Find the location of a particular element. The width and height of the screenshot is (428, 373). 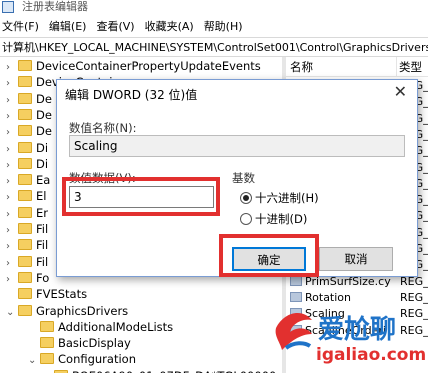

tree-item-label: El is located at coordinates (41, 196).